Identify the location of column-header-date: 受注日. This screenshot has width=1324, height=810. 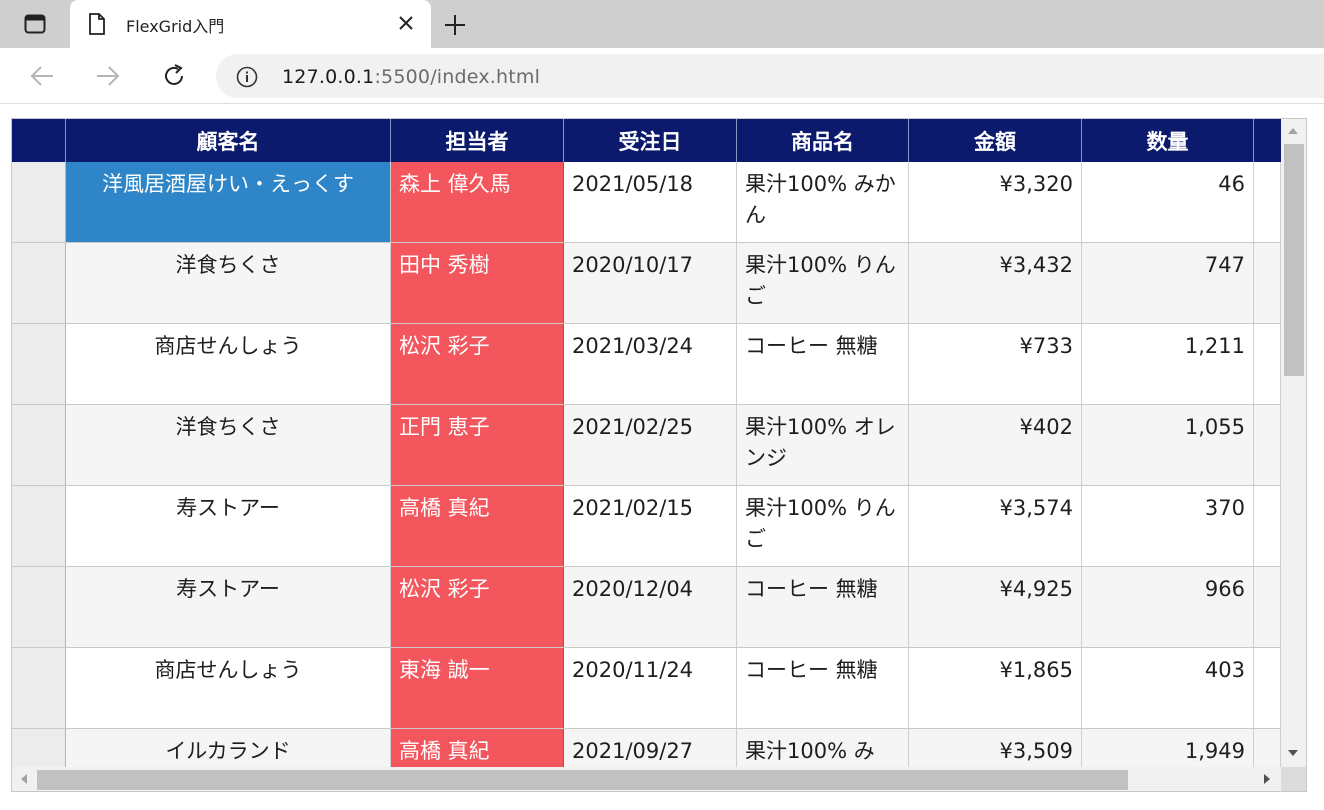
(650, 140).